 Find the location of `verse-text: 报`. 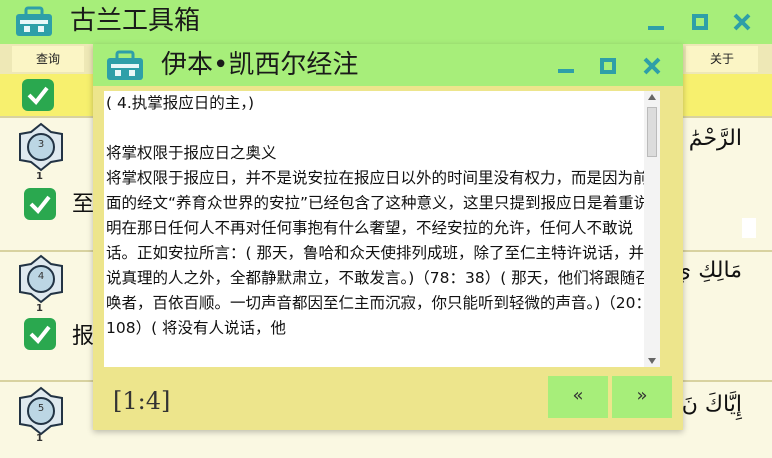

verse-text: 报 is located at coordinates (83, 336).